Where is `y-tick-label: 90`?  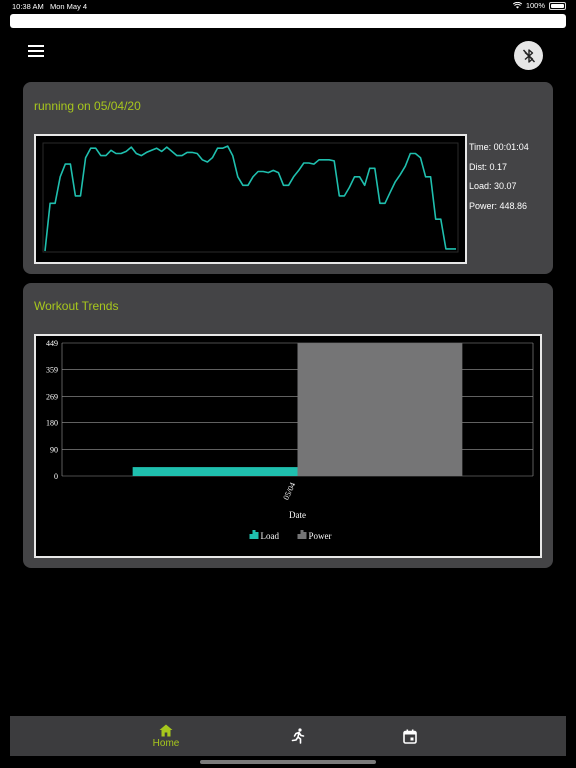
y-tick-label: 90 is located at coordinates (54, 449).